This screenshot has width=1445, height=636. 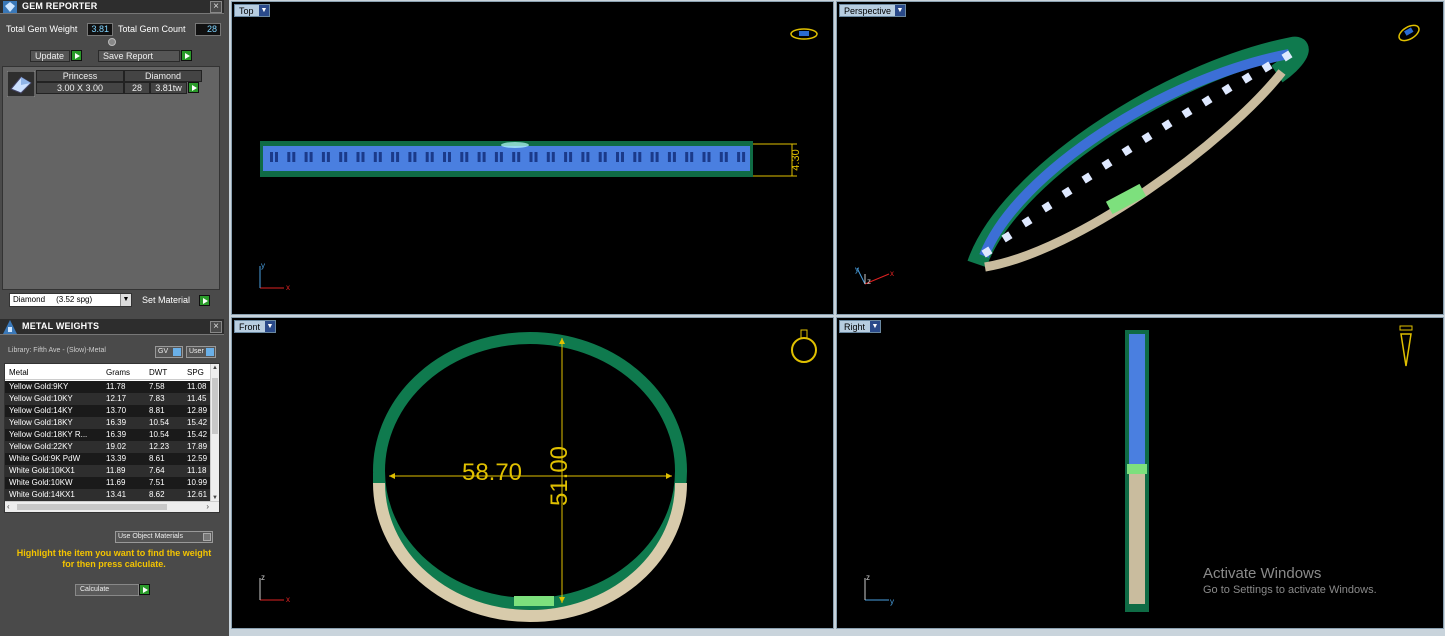 I want to click on table-row: Yellow Gold:22KY 19.02 12.23 17.89, so click(x=108, y=447).